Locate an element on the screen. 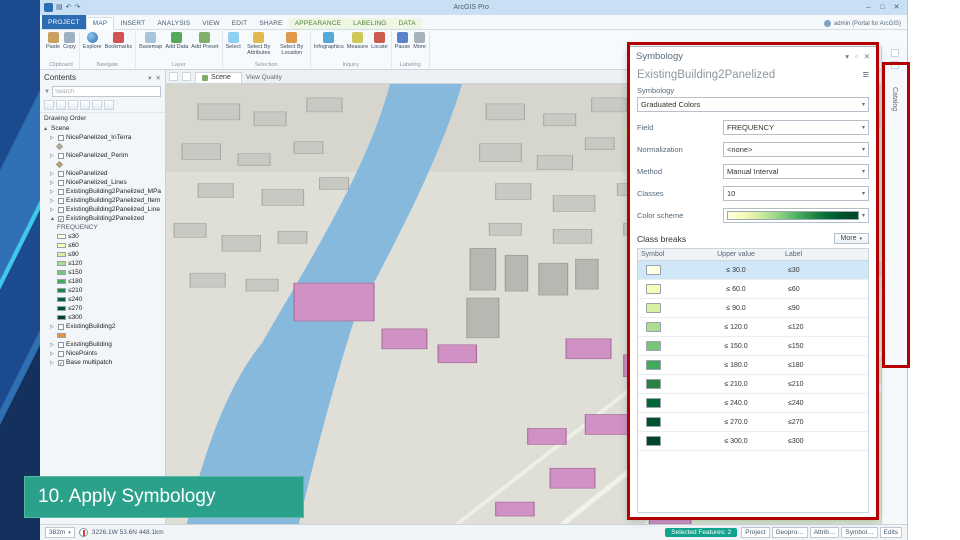 The image size is (960, 540). signin-area: admin (Portal for ArcGIS) is located at coordinates (865, 24).